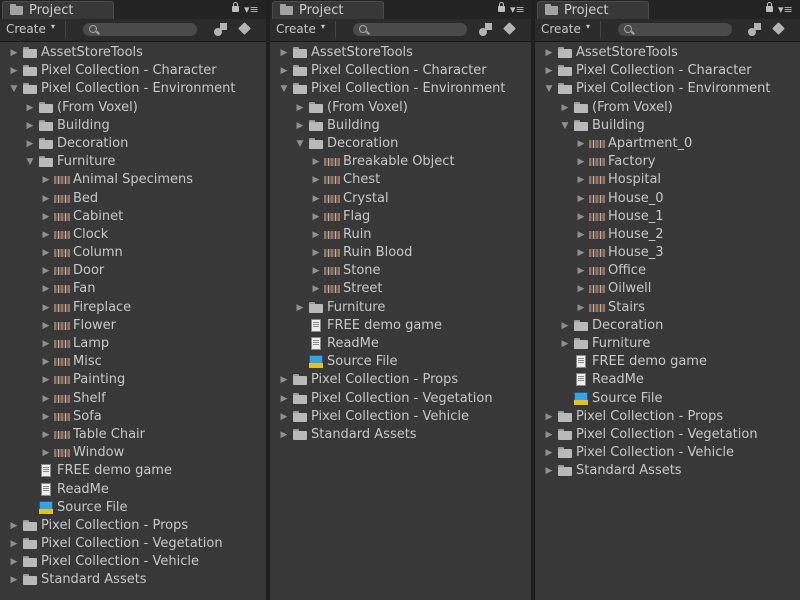  What do you see at coordinates (133, 399) in the screenshot?
I see `asset-row: ▶ Shelf` at bounding box center [133, 399].